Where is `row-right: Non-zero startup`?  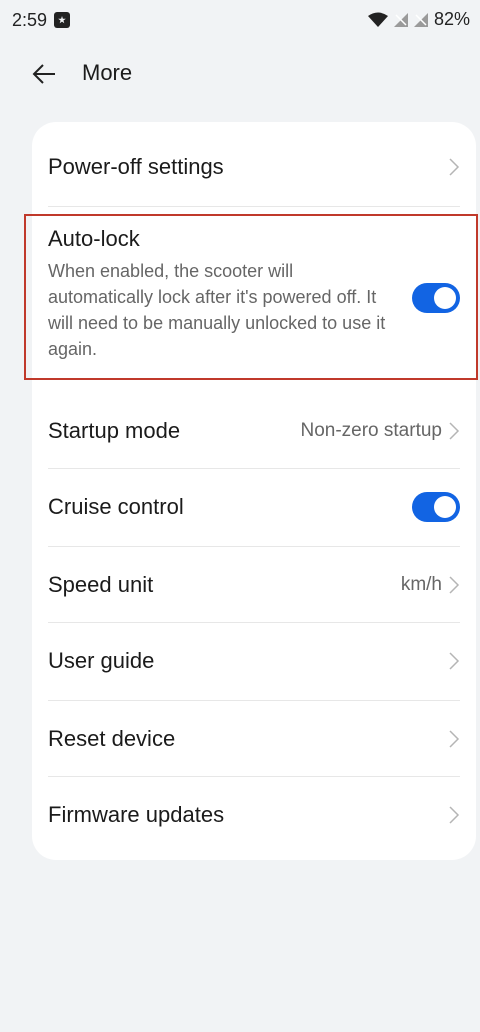
row-right: Non-zero startup is located at coordinates (380, 431).